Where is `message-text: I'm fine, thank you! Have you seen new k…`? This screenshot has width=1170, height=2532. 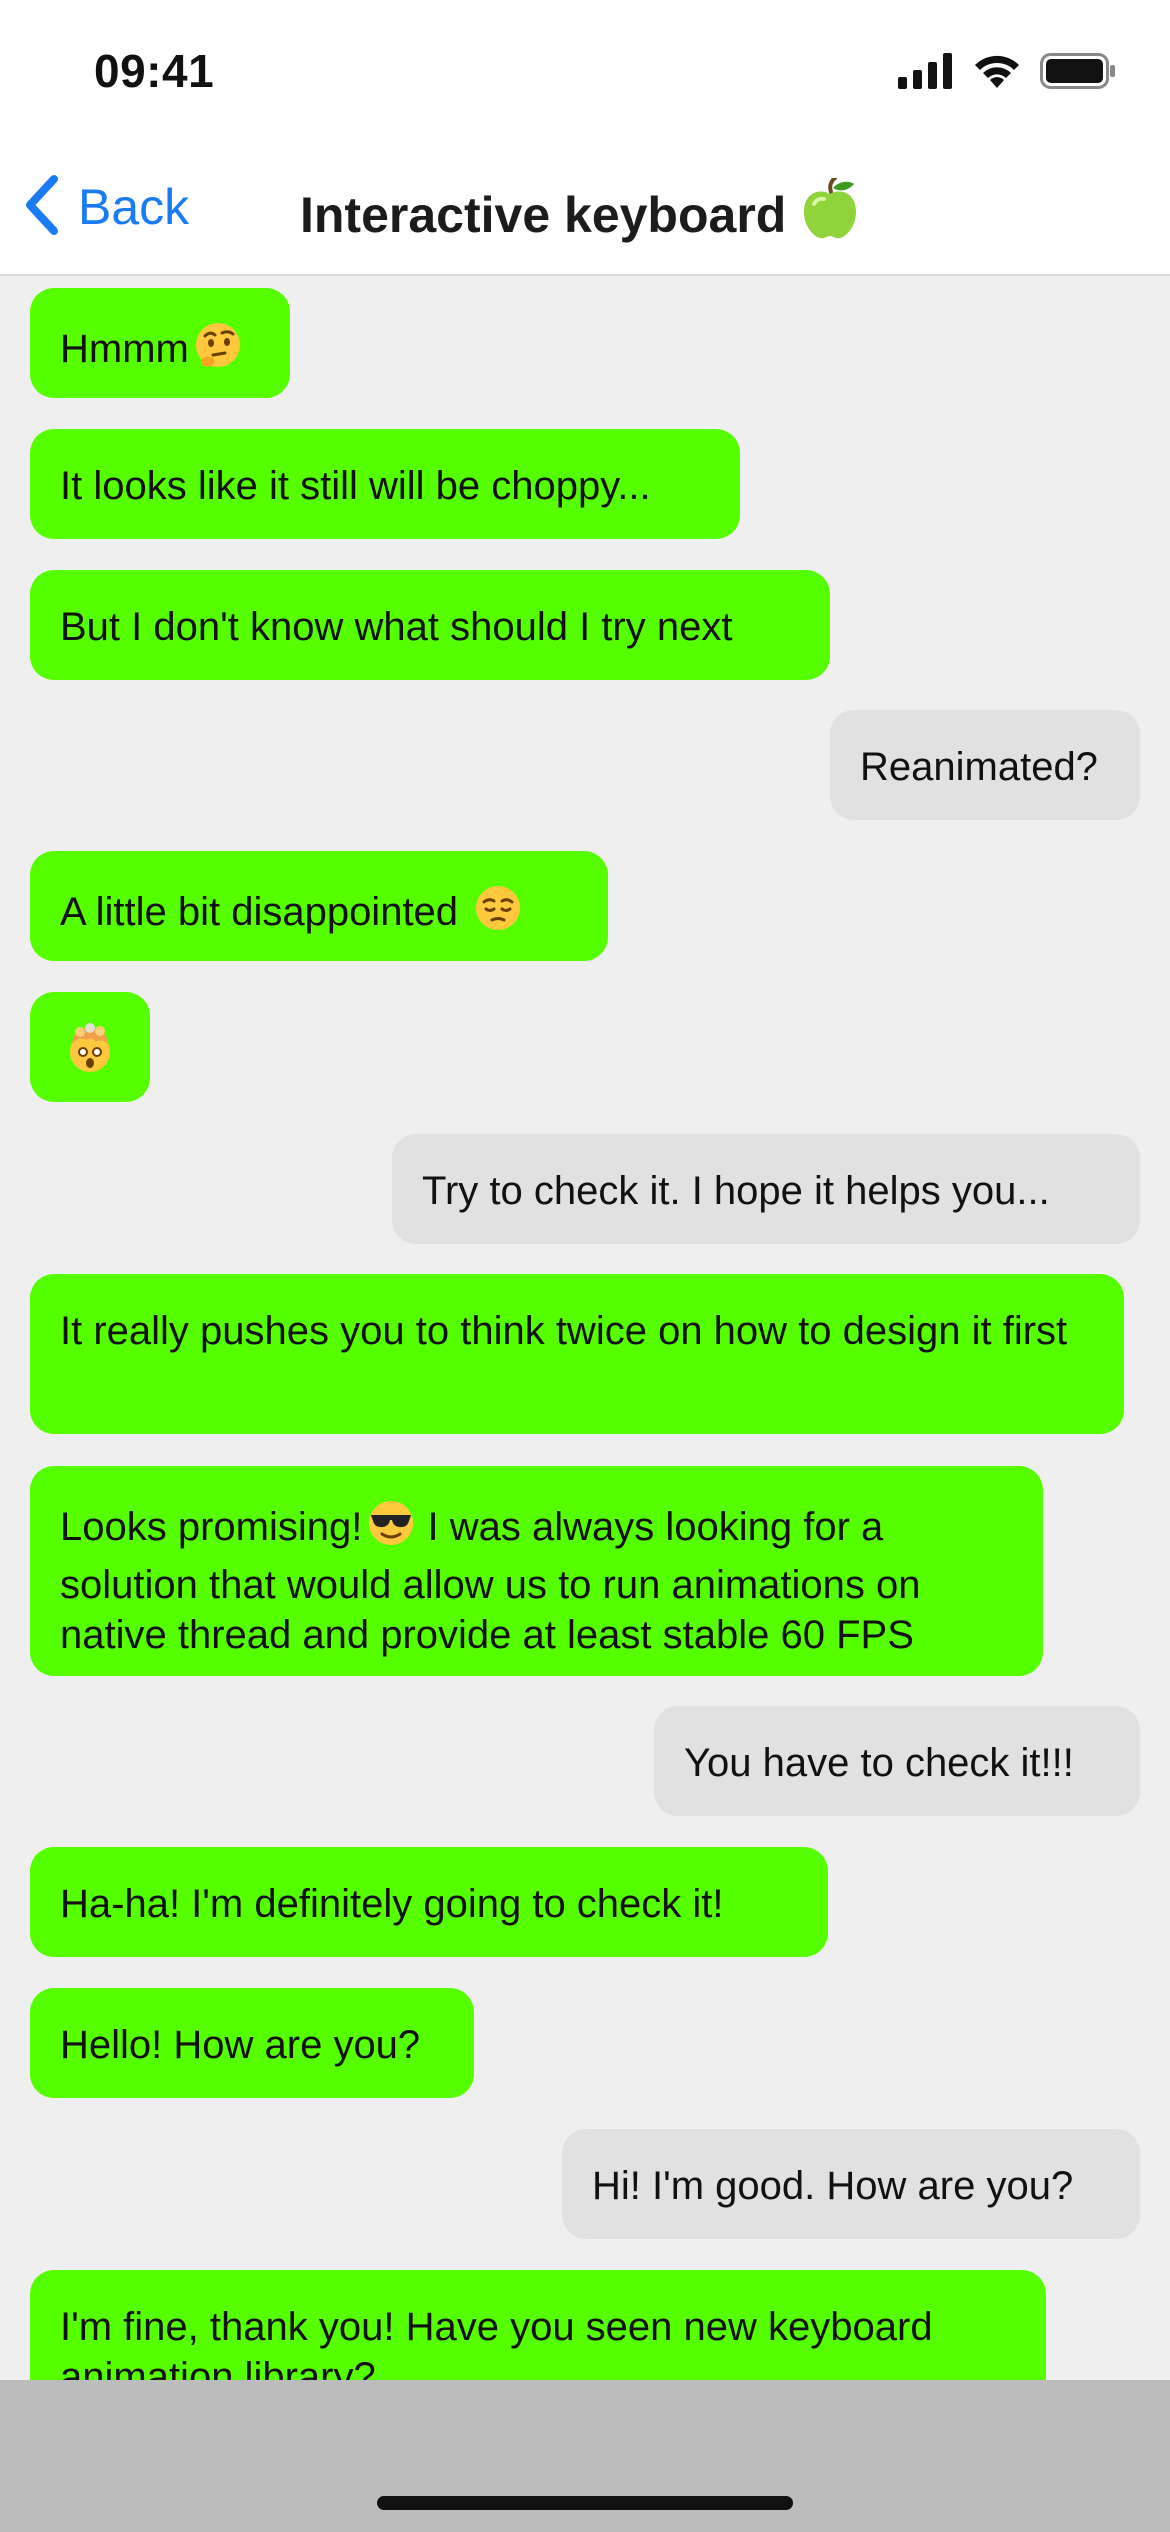
message-text: I'm fine, thank you! Have you seen new k… is located at coordinates (496, 2342).